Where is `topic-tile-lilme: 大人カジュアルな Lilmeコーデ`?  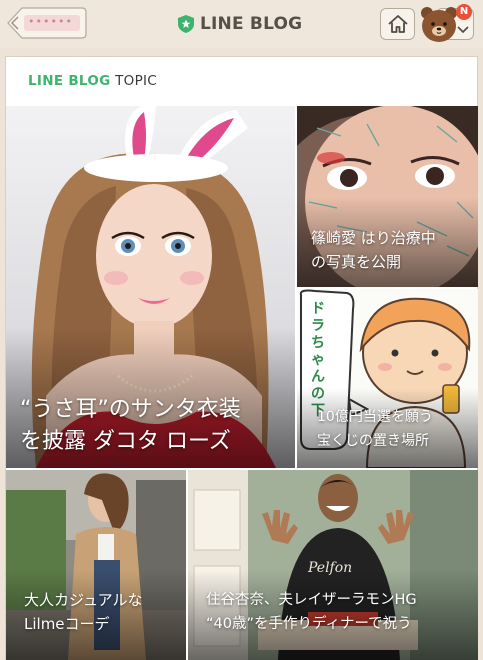
topic-tile-lilme: 大人カジュアルな Lilmeコーデ is located at coordinates (96, 565).